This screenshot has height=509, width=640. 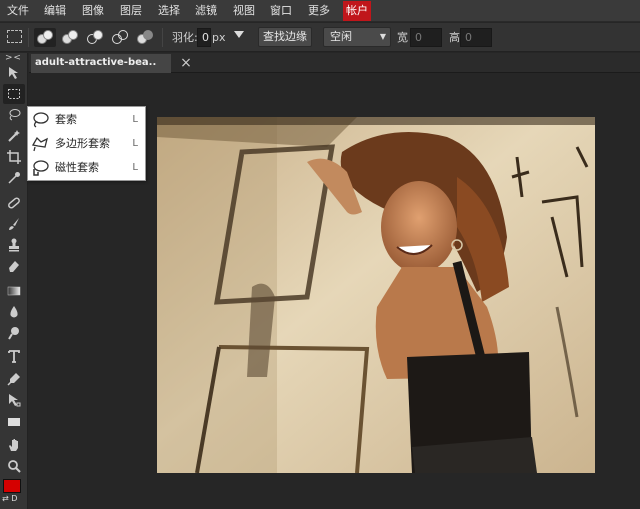 What do you see at coordinates (14, 115) in the screenshot?
I see `lasso-tool-icon` at bounding box center [14, 115].